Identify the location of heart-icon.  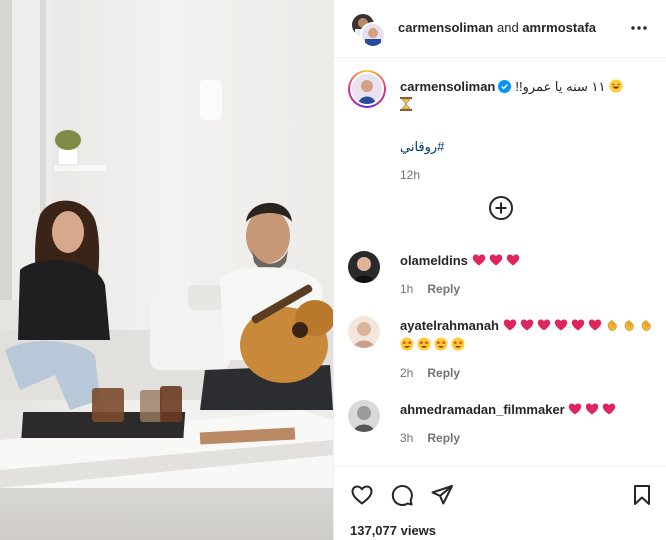
(362, 495).